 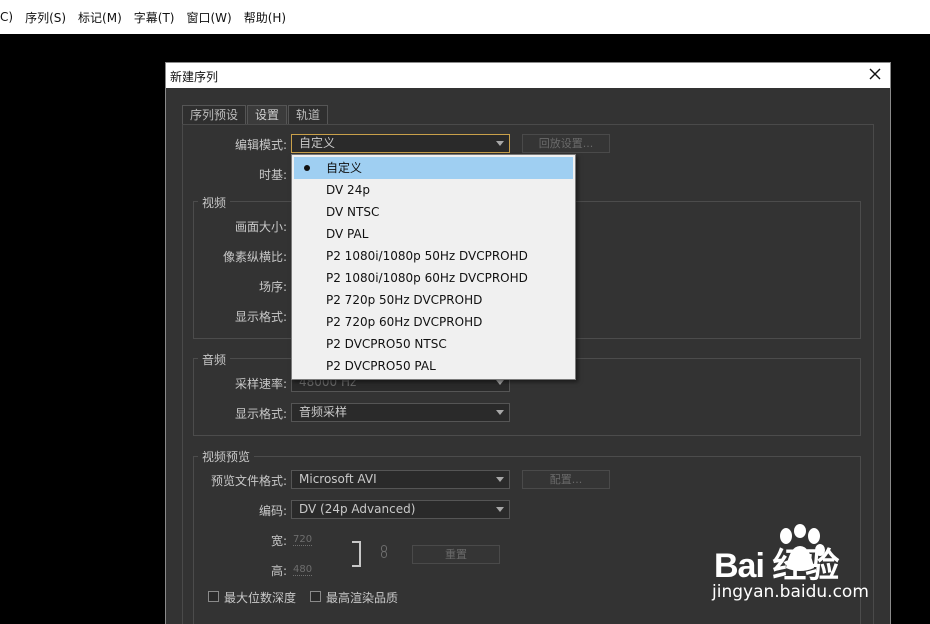 I want to click on video-display-format-label: 显示格式:, so click(x=260, y=317).